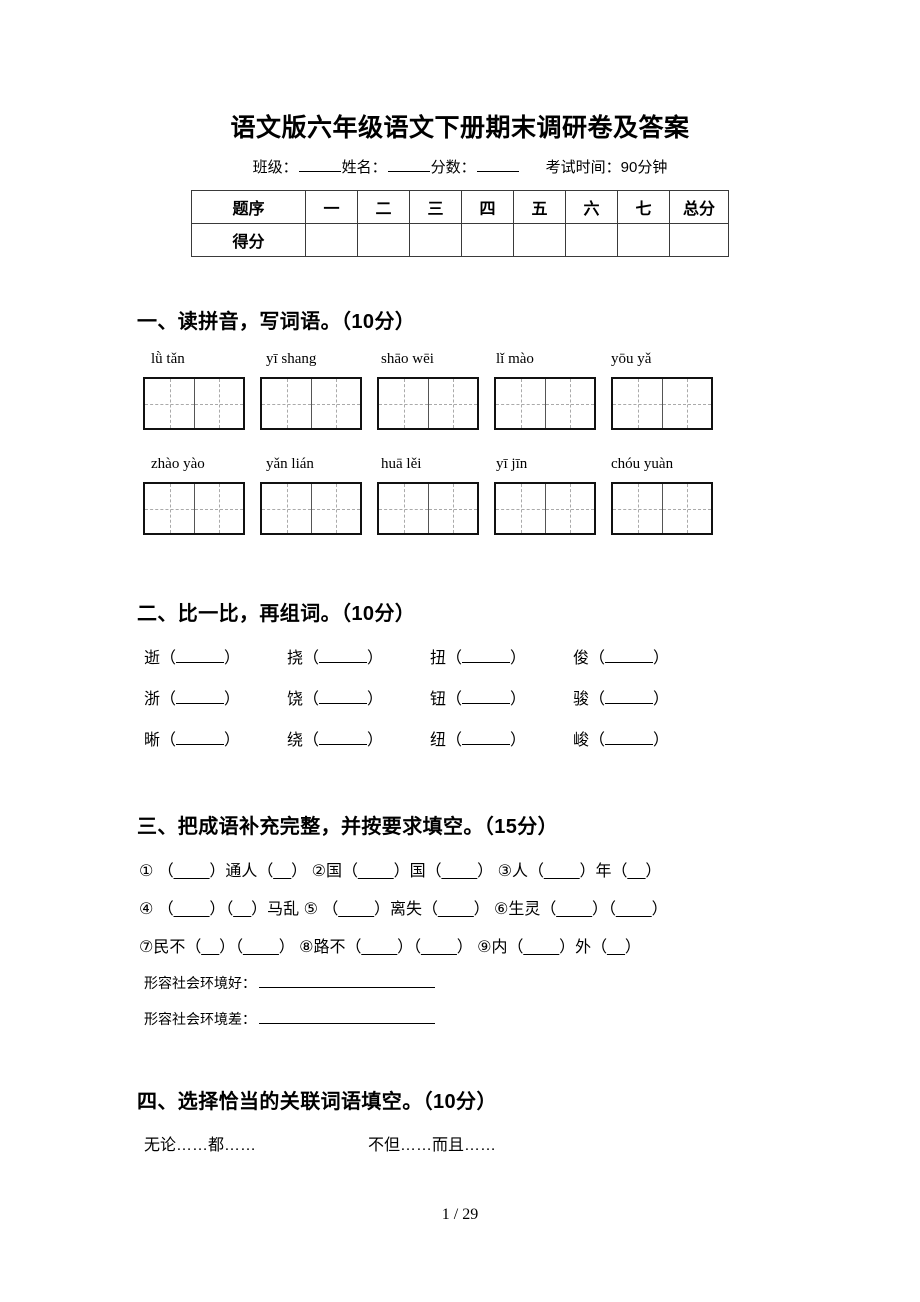 Image resolution: width=920 pixels, height=1302 pixels. What do you see at coordinates (317, 1102) in the screenshot?
I see `section-four-heading: 四、选择恰当的关联词语填空。（10分）` at bounding box center [317, 1102].